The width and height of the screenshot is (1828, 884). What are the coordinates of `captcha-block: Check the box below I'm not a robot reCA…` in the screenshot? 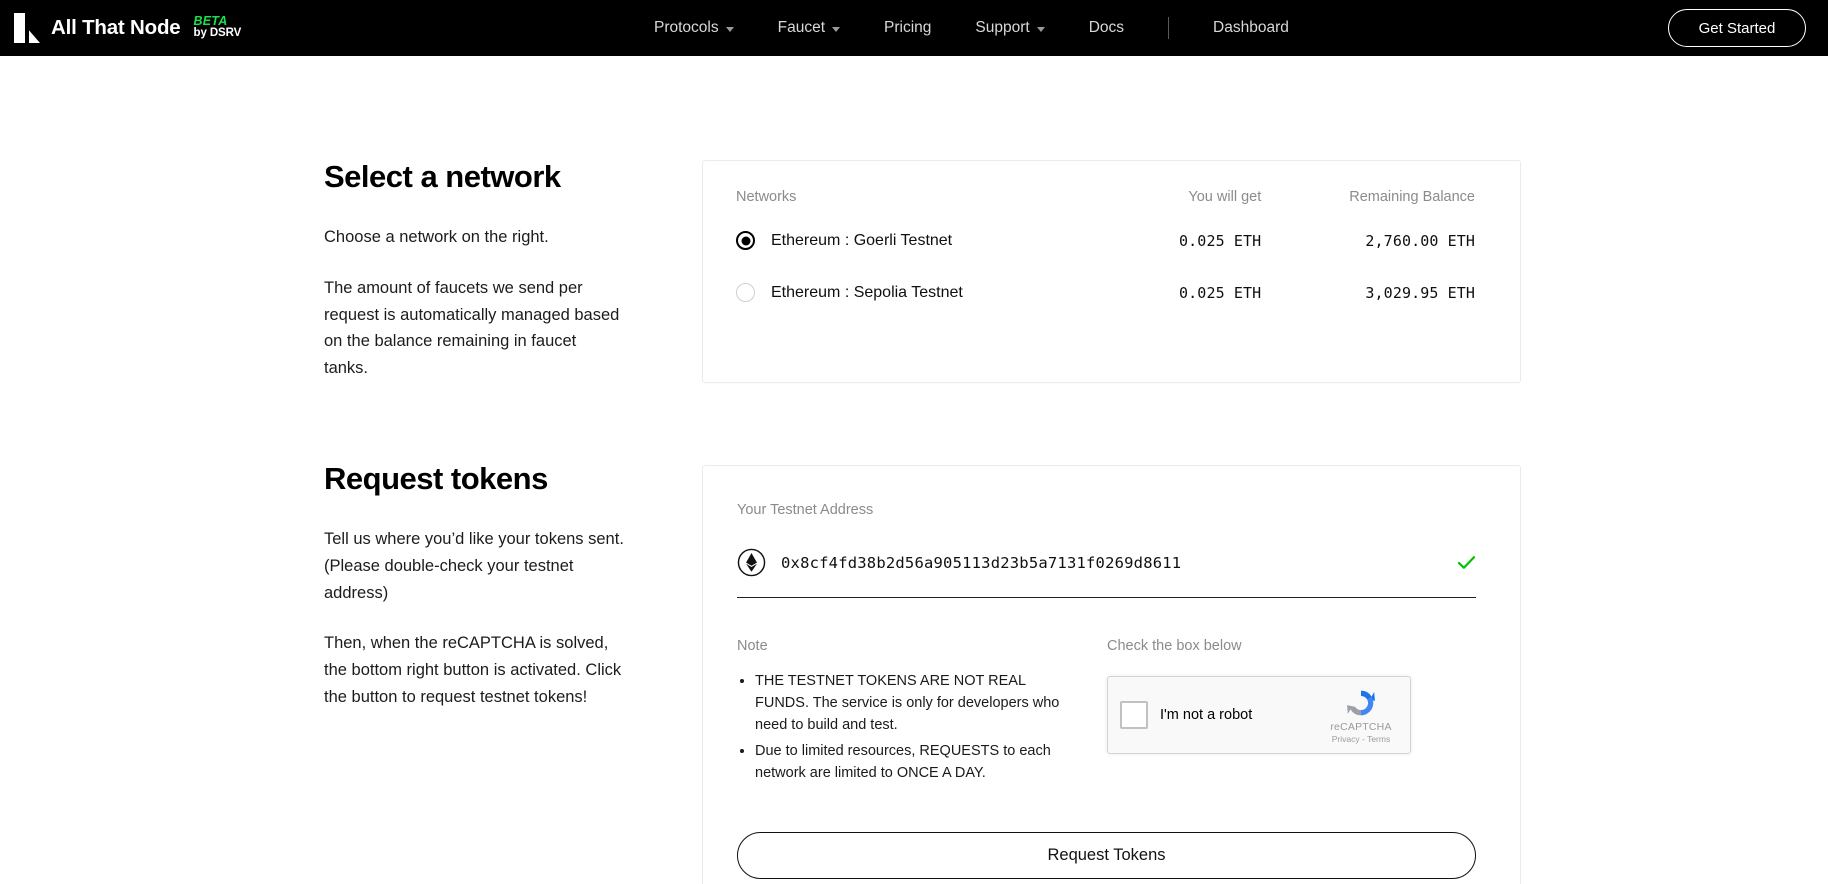 It's located at (1291, 713).